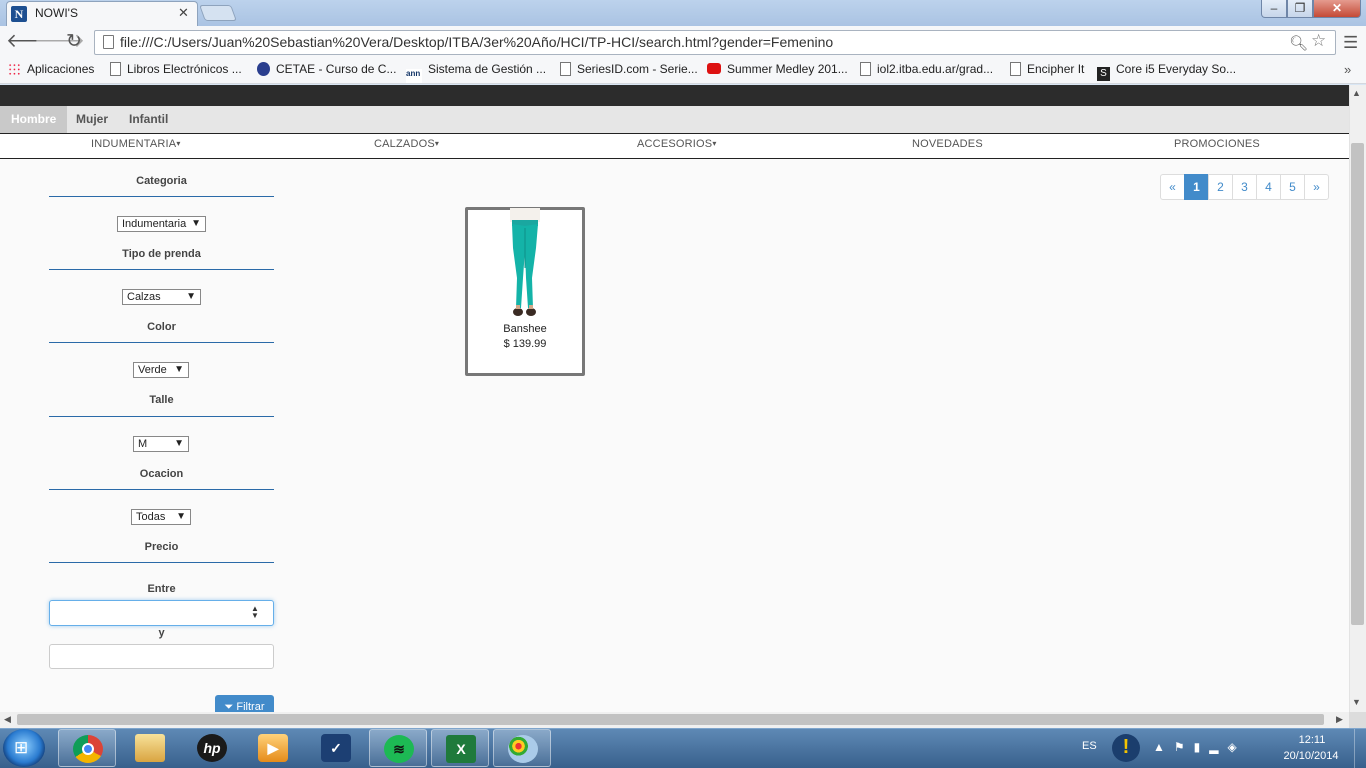 This screenshot has width=1366, height=768. What do you see at coordinates (1196, 187) in the screenshot?
I see `page-1-button: 1` at bounding box center [1196, 187].